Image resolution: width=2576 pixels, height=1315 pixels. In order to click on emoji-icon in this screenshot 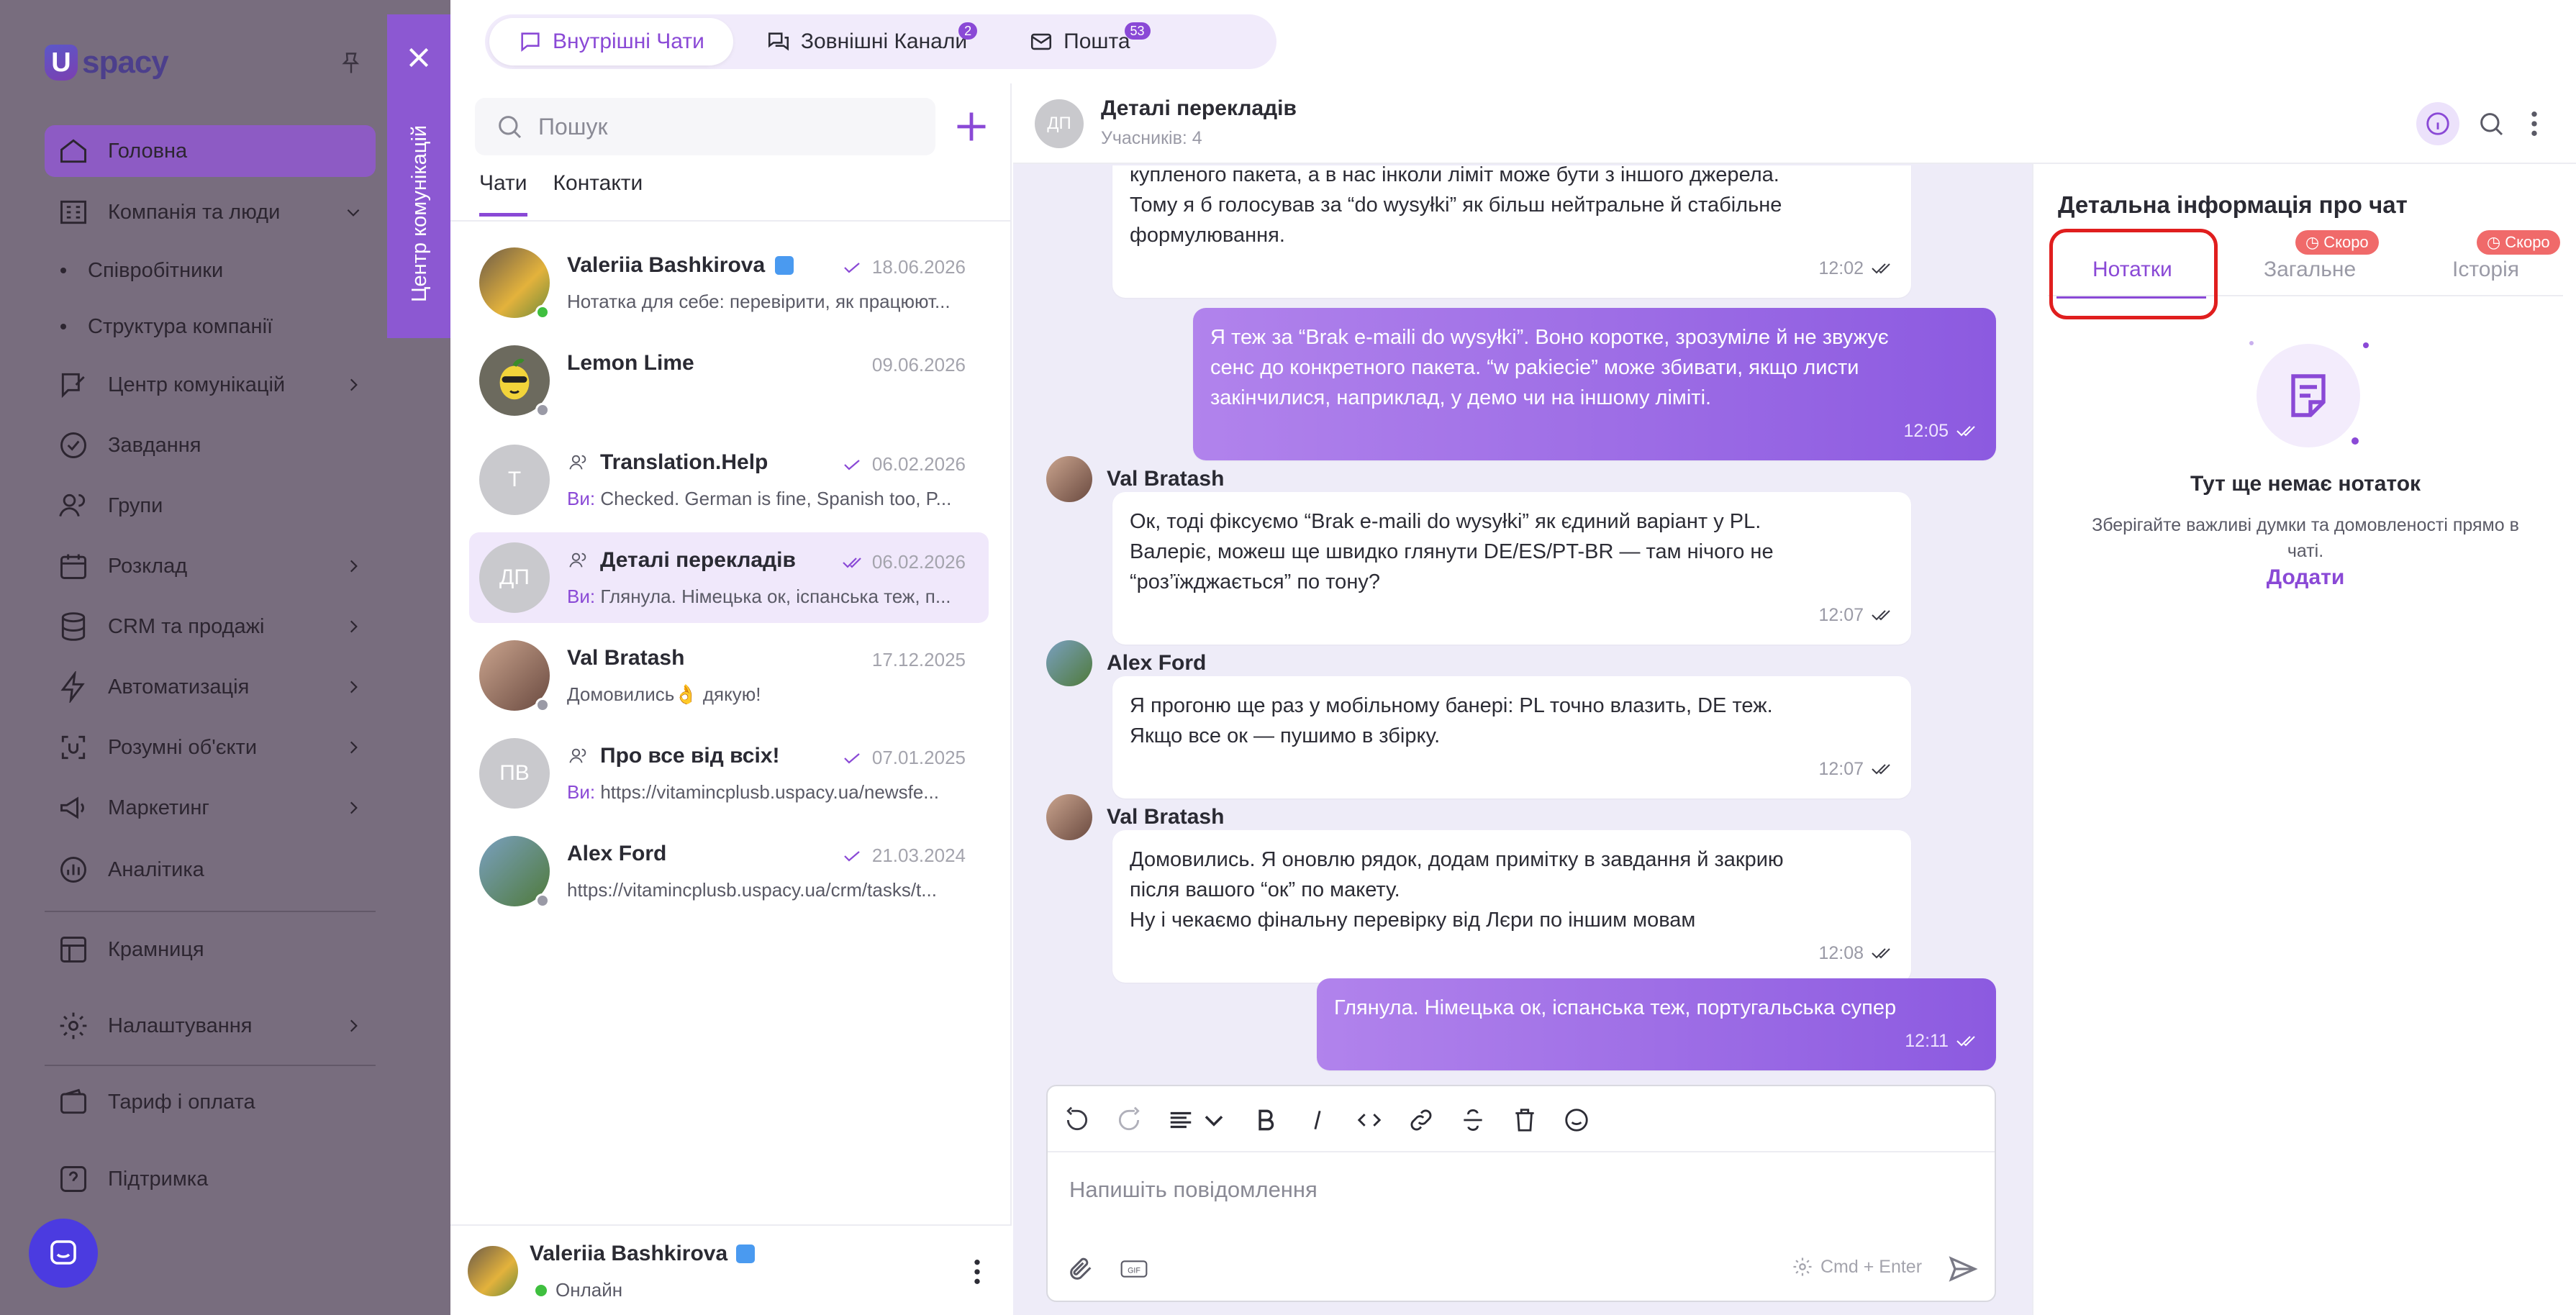, I will do `click(1576, 1120)`.